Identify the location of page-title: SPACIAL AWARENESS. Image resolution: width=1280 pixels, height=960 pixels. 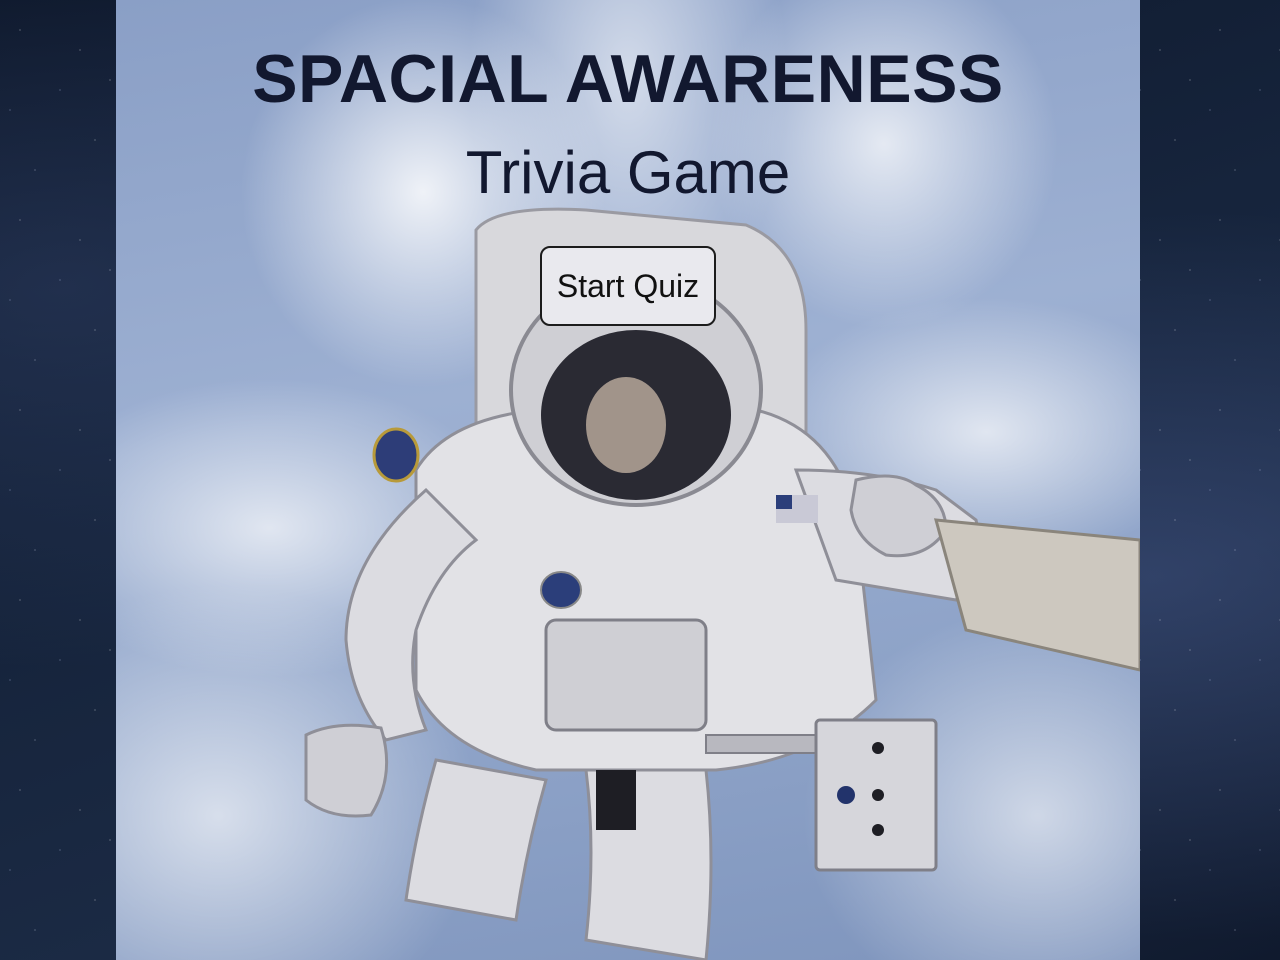
(628, 79).